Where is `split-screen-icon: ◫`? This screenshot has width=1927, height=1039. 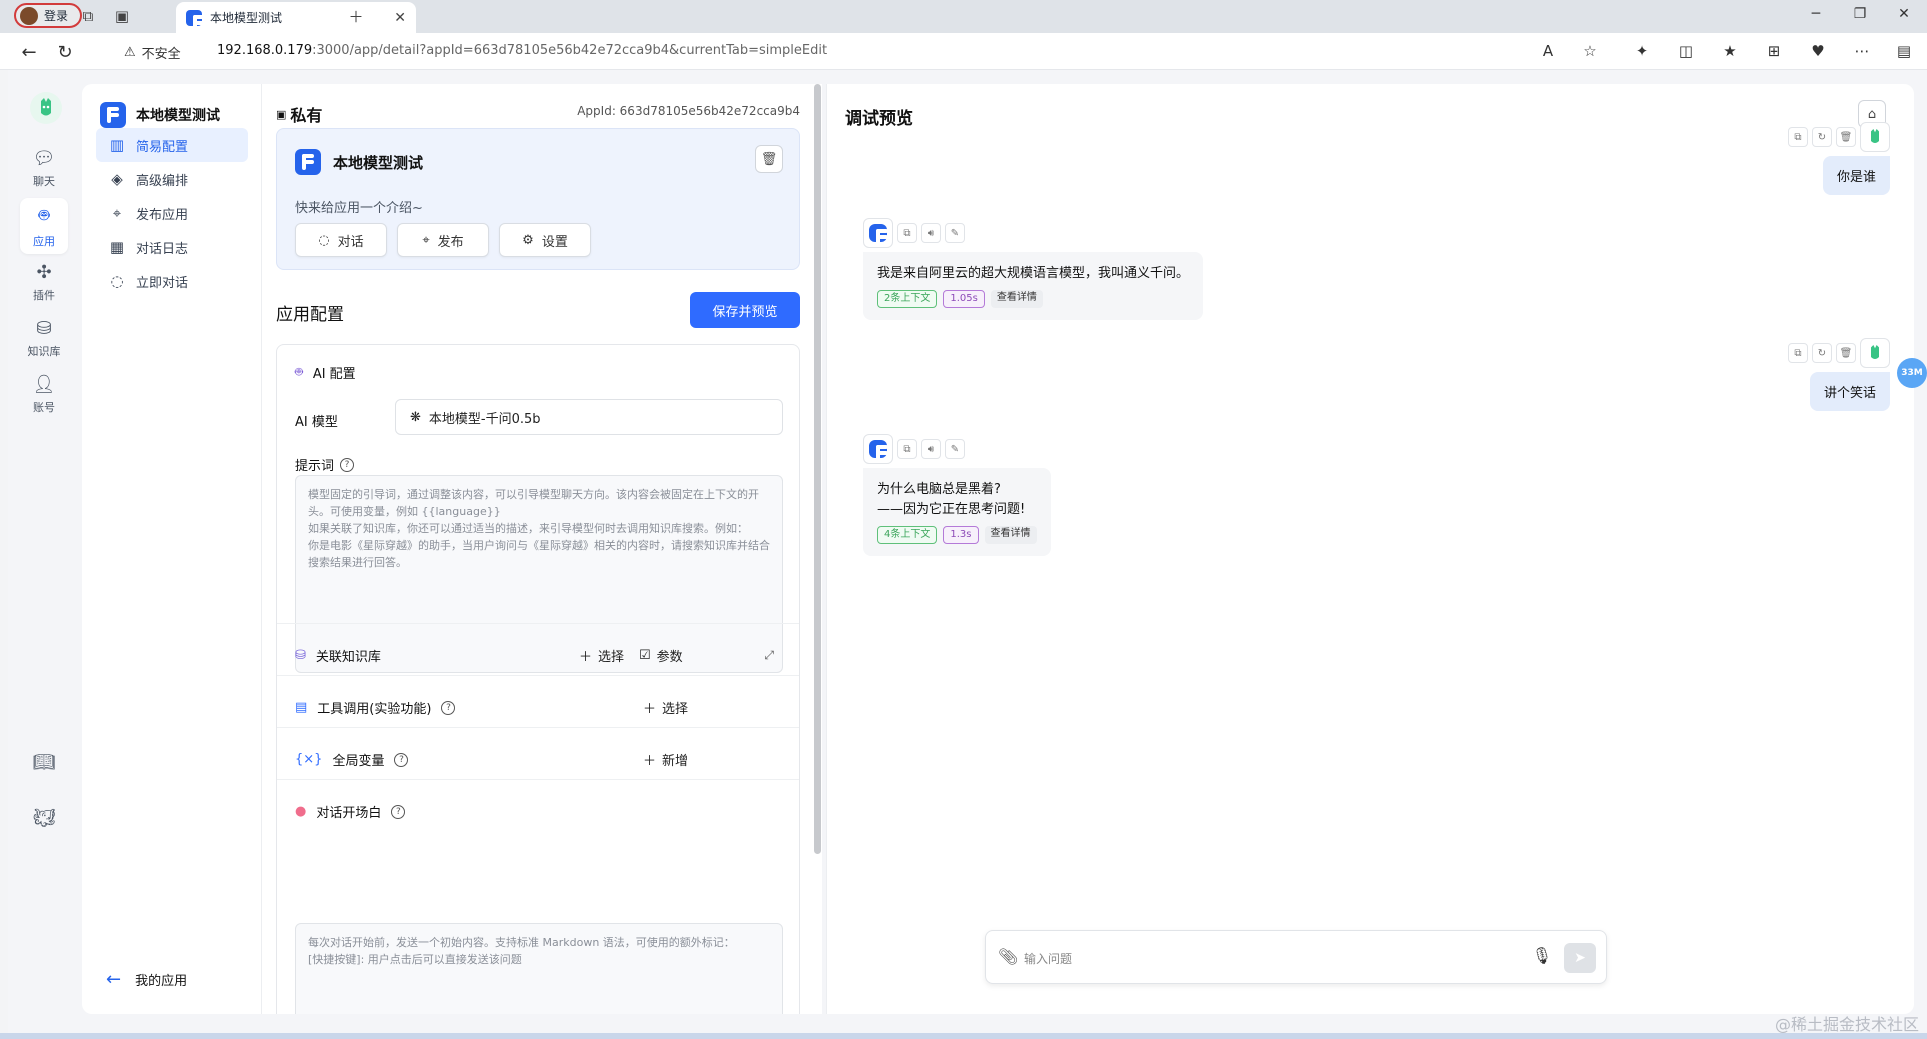
split-screen-icon: ◫ is located at coordinates (1686, 52).